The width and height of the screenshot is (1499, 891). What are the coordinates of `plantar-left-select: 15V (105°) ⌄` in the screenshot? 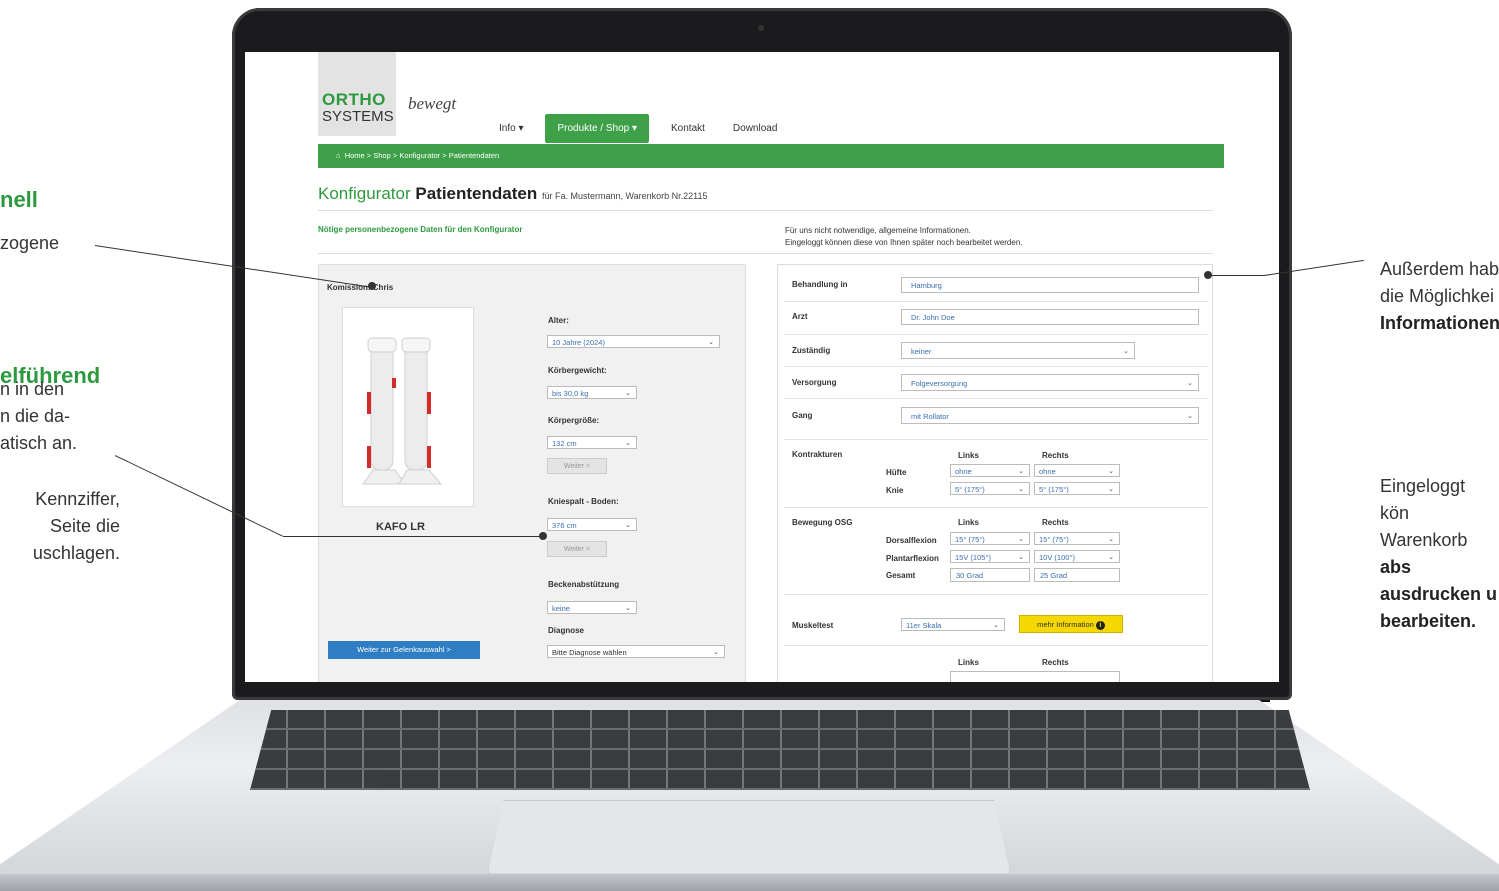 It's located at (990, 556).